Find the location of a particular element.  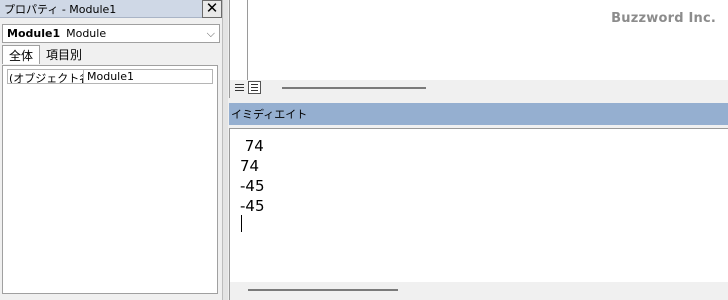

immediate-bottom-bar is located at coordinates (478, 291).